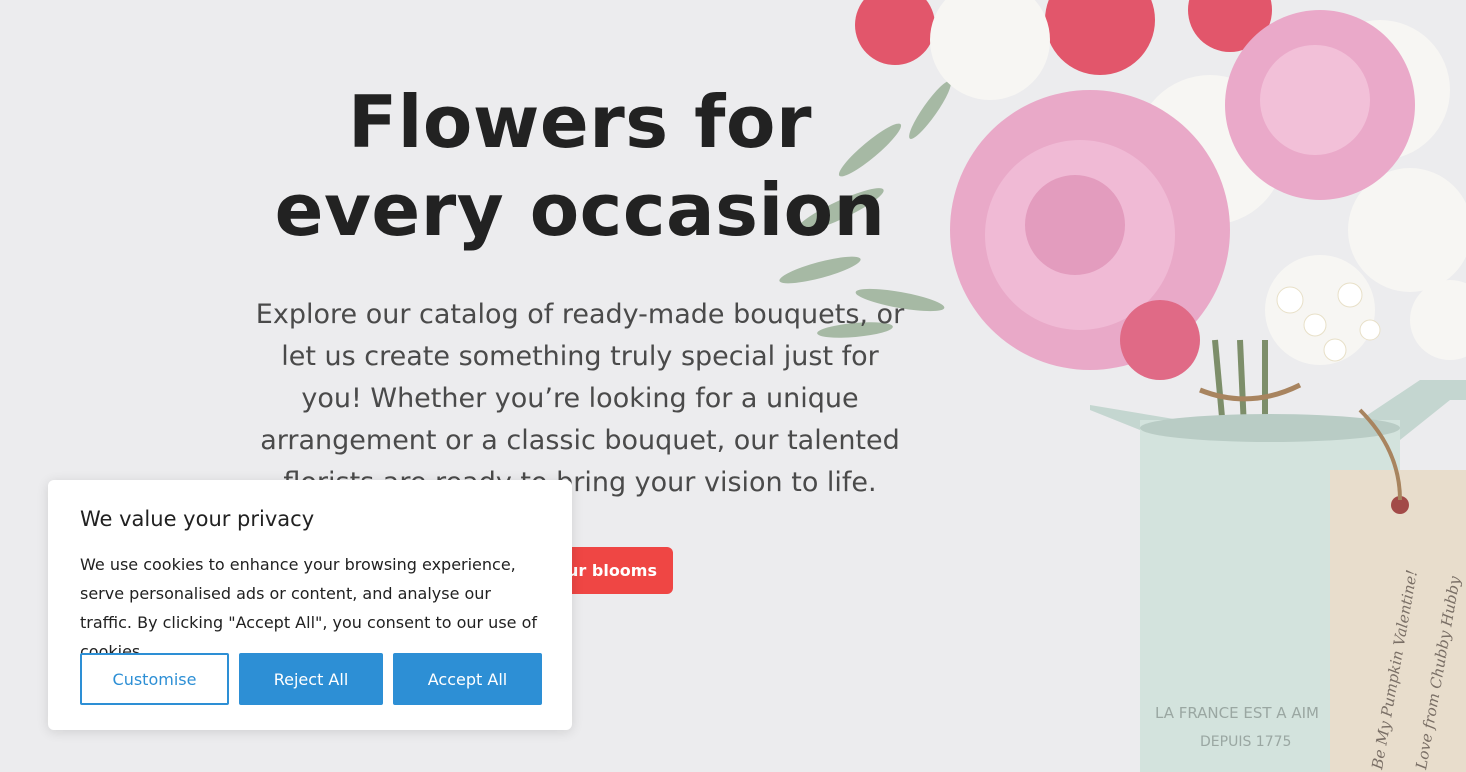 The height and width of the screenshot is (772, 1466). What do you see at coordinates (580, 166) in the screenshot?
I see `hero-title: Flowers for every occasion` at bounding box center [580, 166].